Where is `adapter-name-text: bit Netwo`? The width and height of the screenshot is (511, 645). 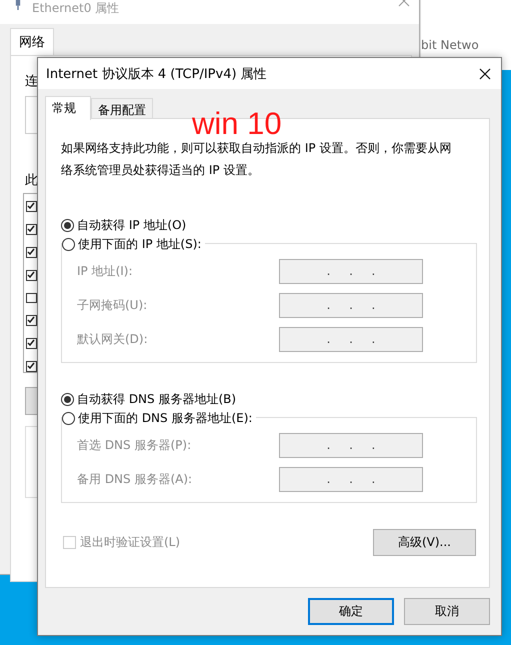
adapter-name-text: bit Netwo is located at coordinates (450, 45).